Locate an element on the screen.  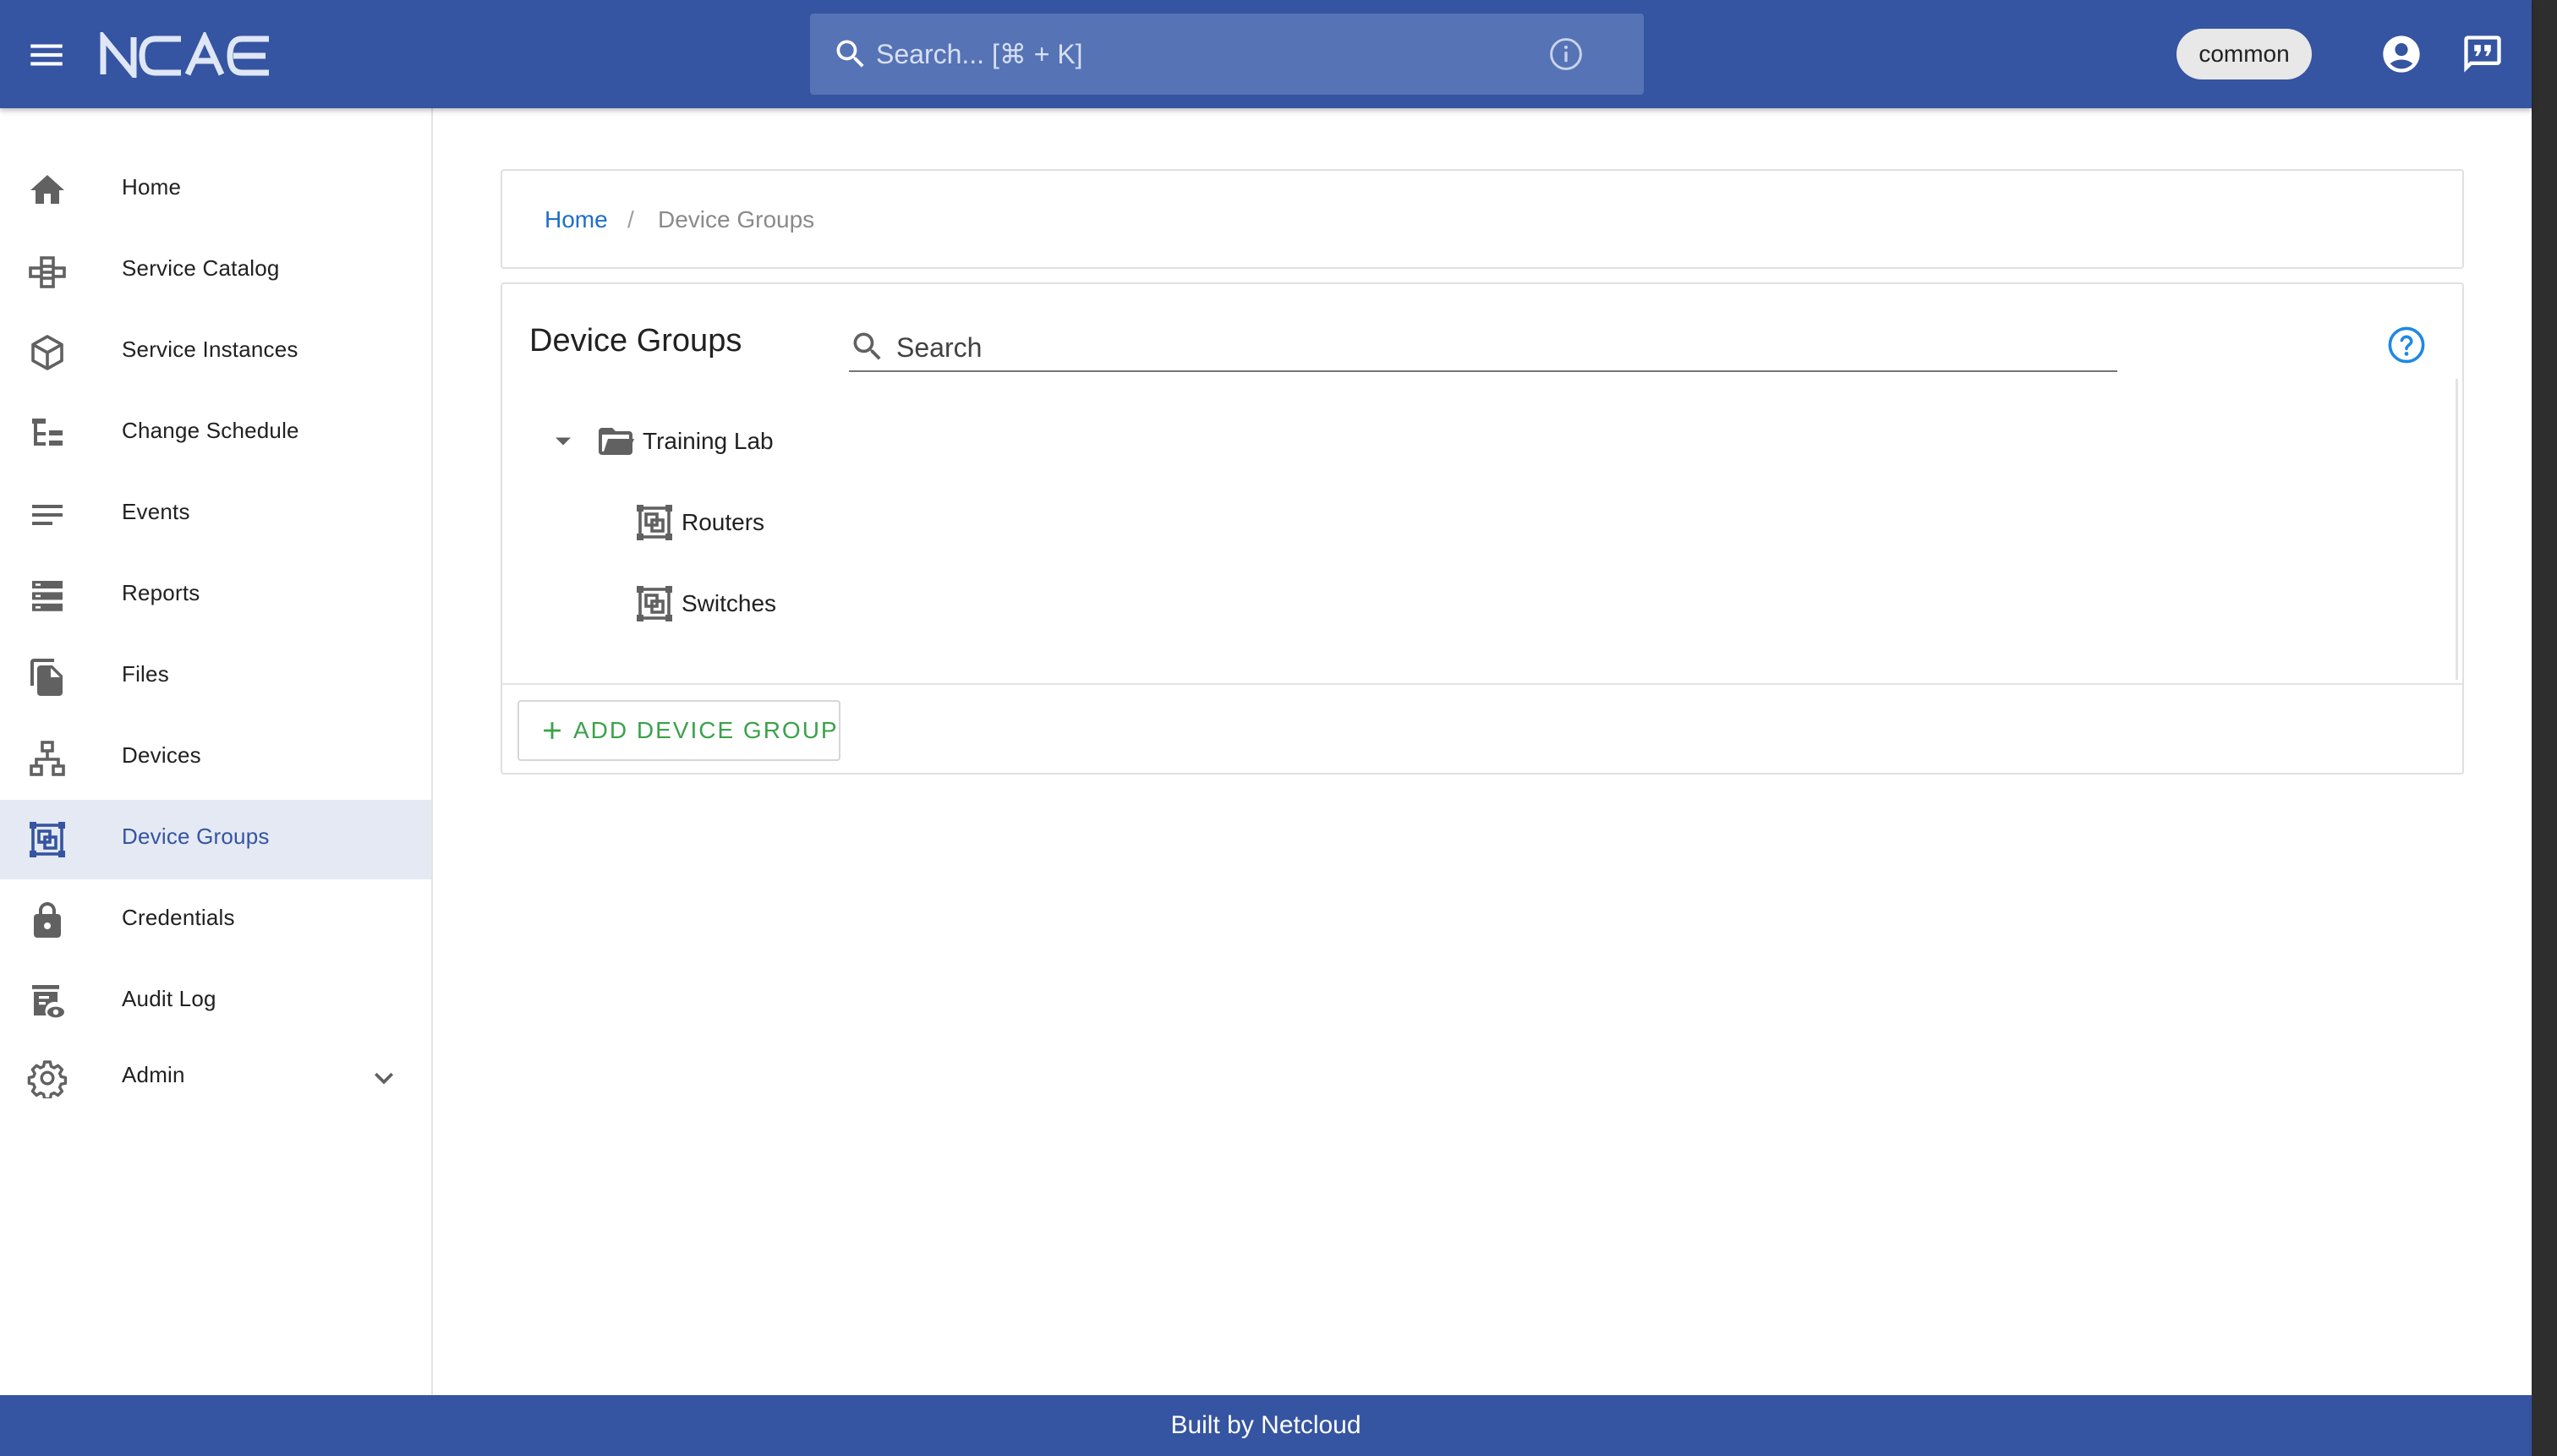
add-device-group-label: ADD DEVICE GROUP is located at coordinates (706, 730).